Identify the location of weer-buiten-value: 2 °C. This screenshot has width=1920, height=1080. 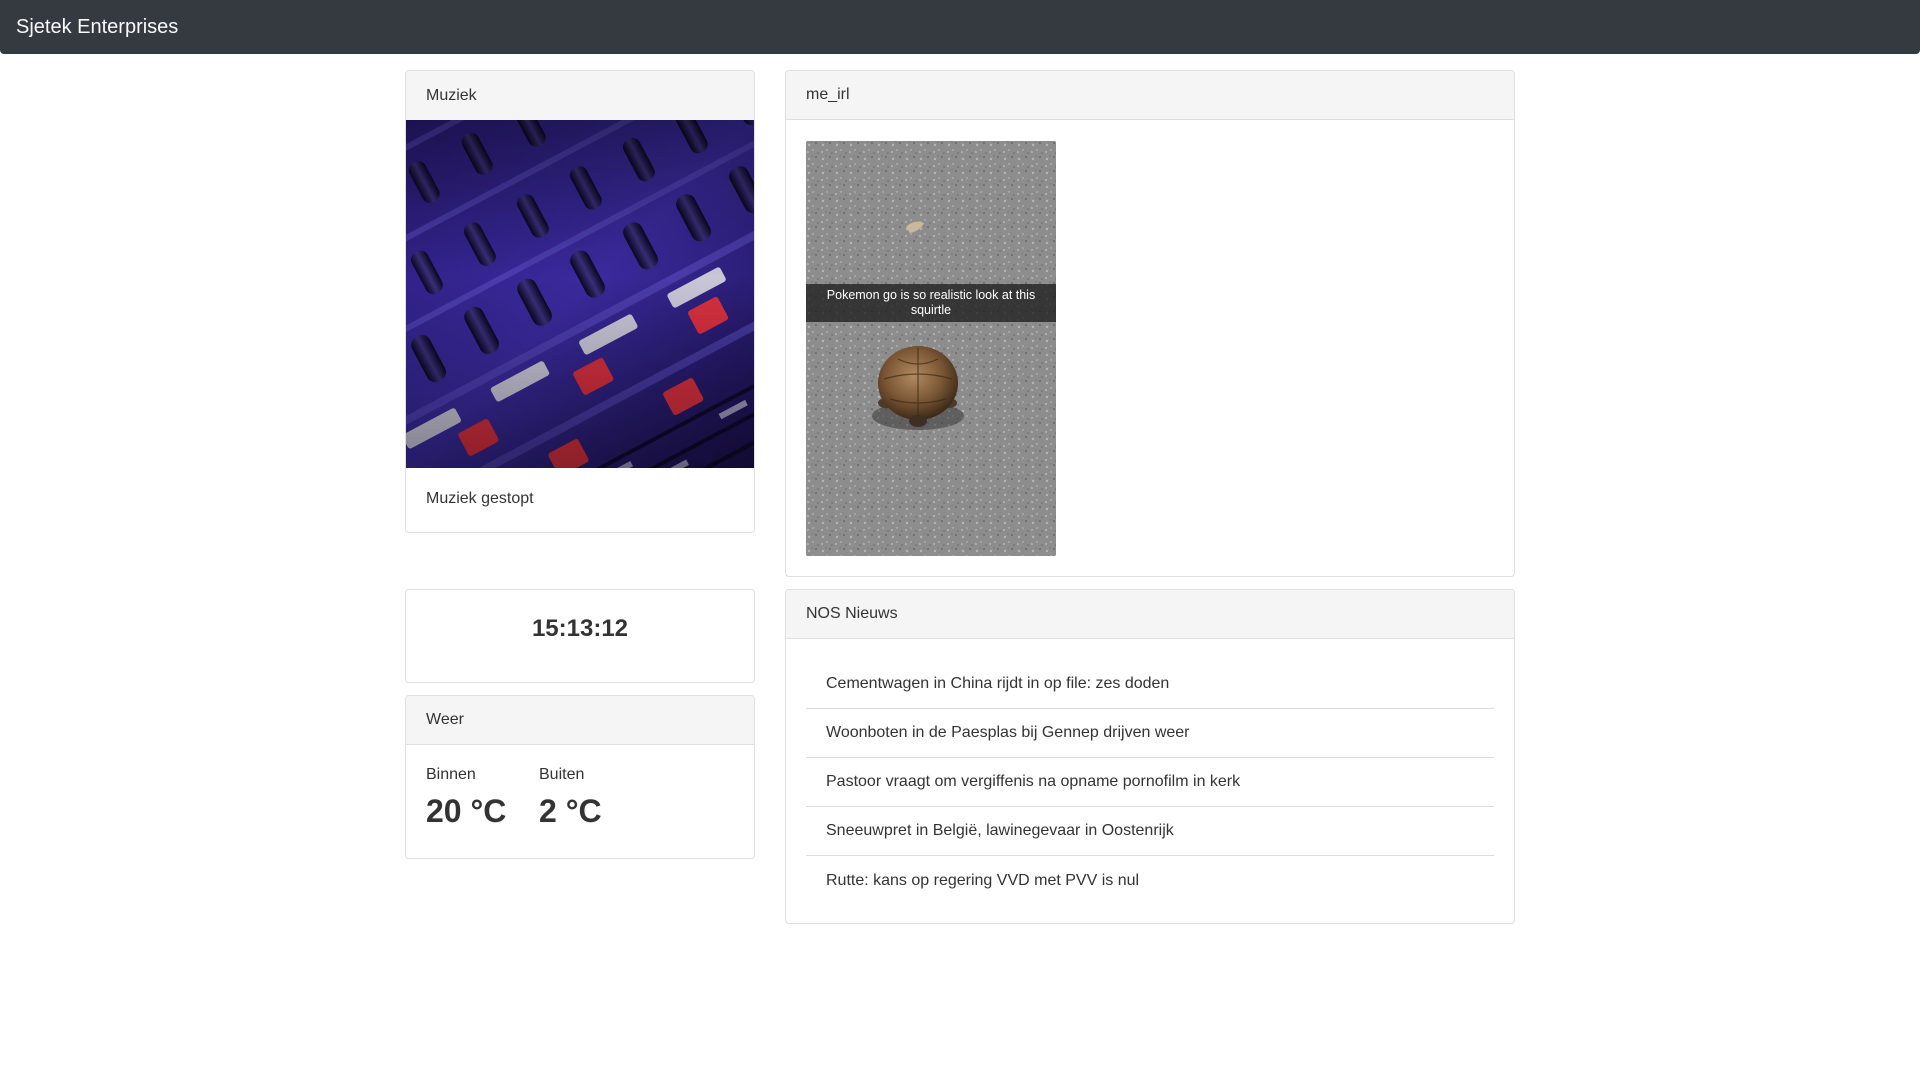
(570, 811).